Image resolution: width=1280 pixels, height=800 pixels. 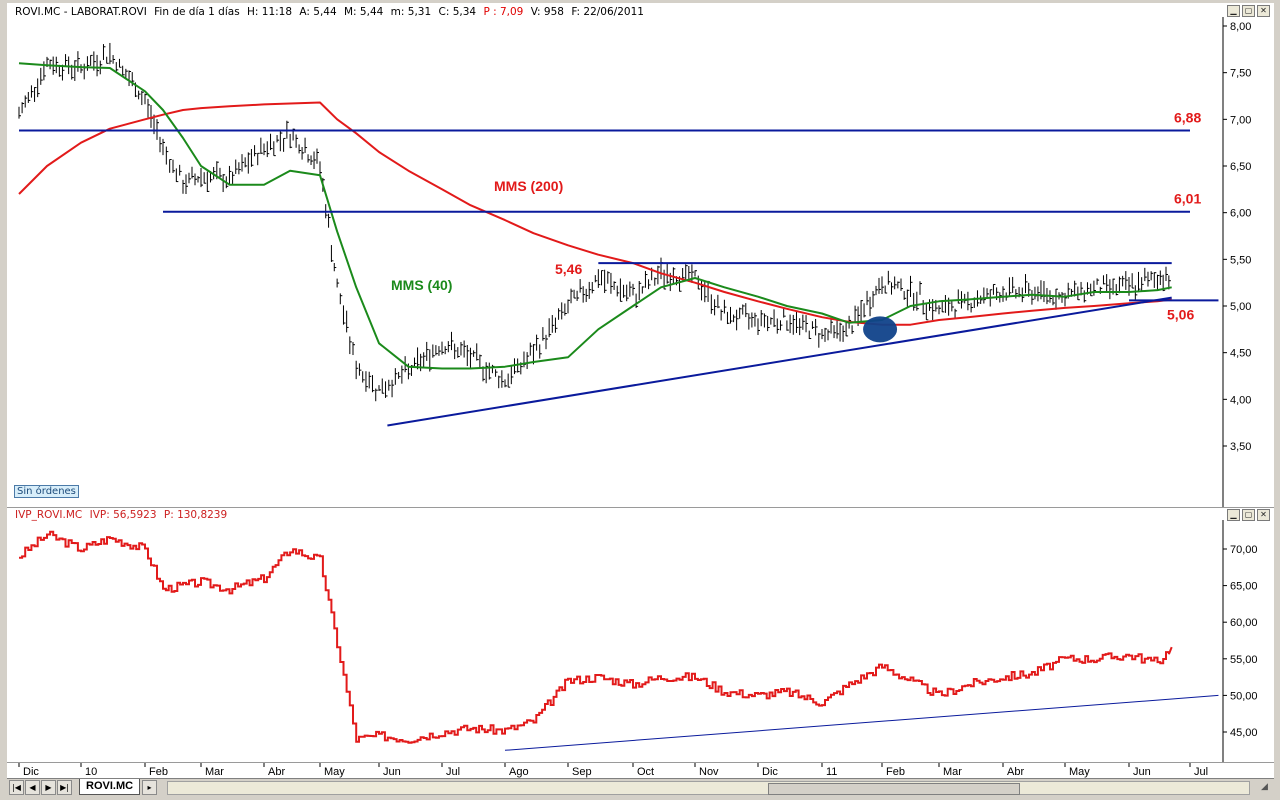 What do you see at coordinates (1240, 447) in the screenshot?
I see `price-y-tick-label: 3,50` at bounding box center [1240, 447].